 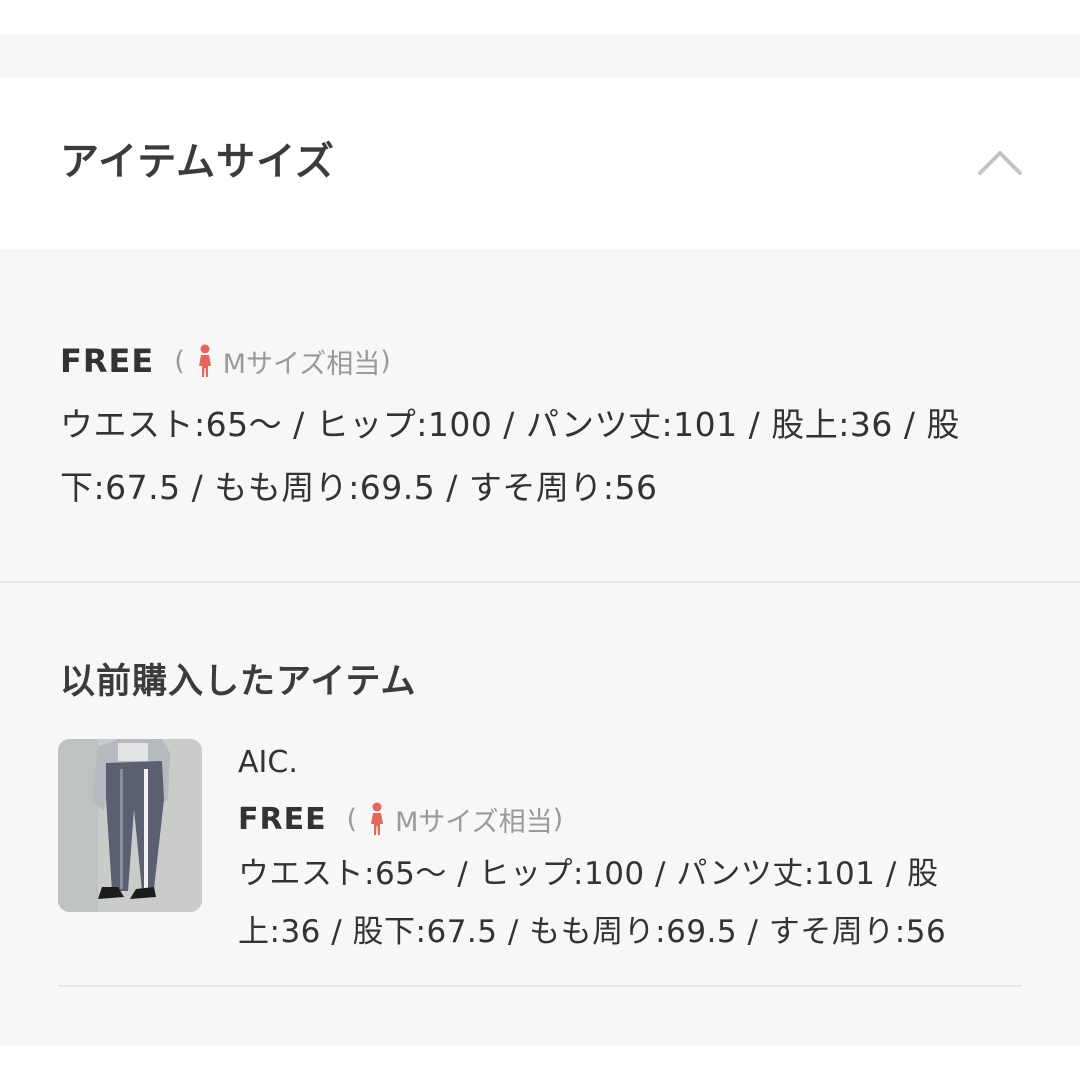 I want to click on brand-name: AIC., so click(x=268, y=762).